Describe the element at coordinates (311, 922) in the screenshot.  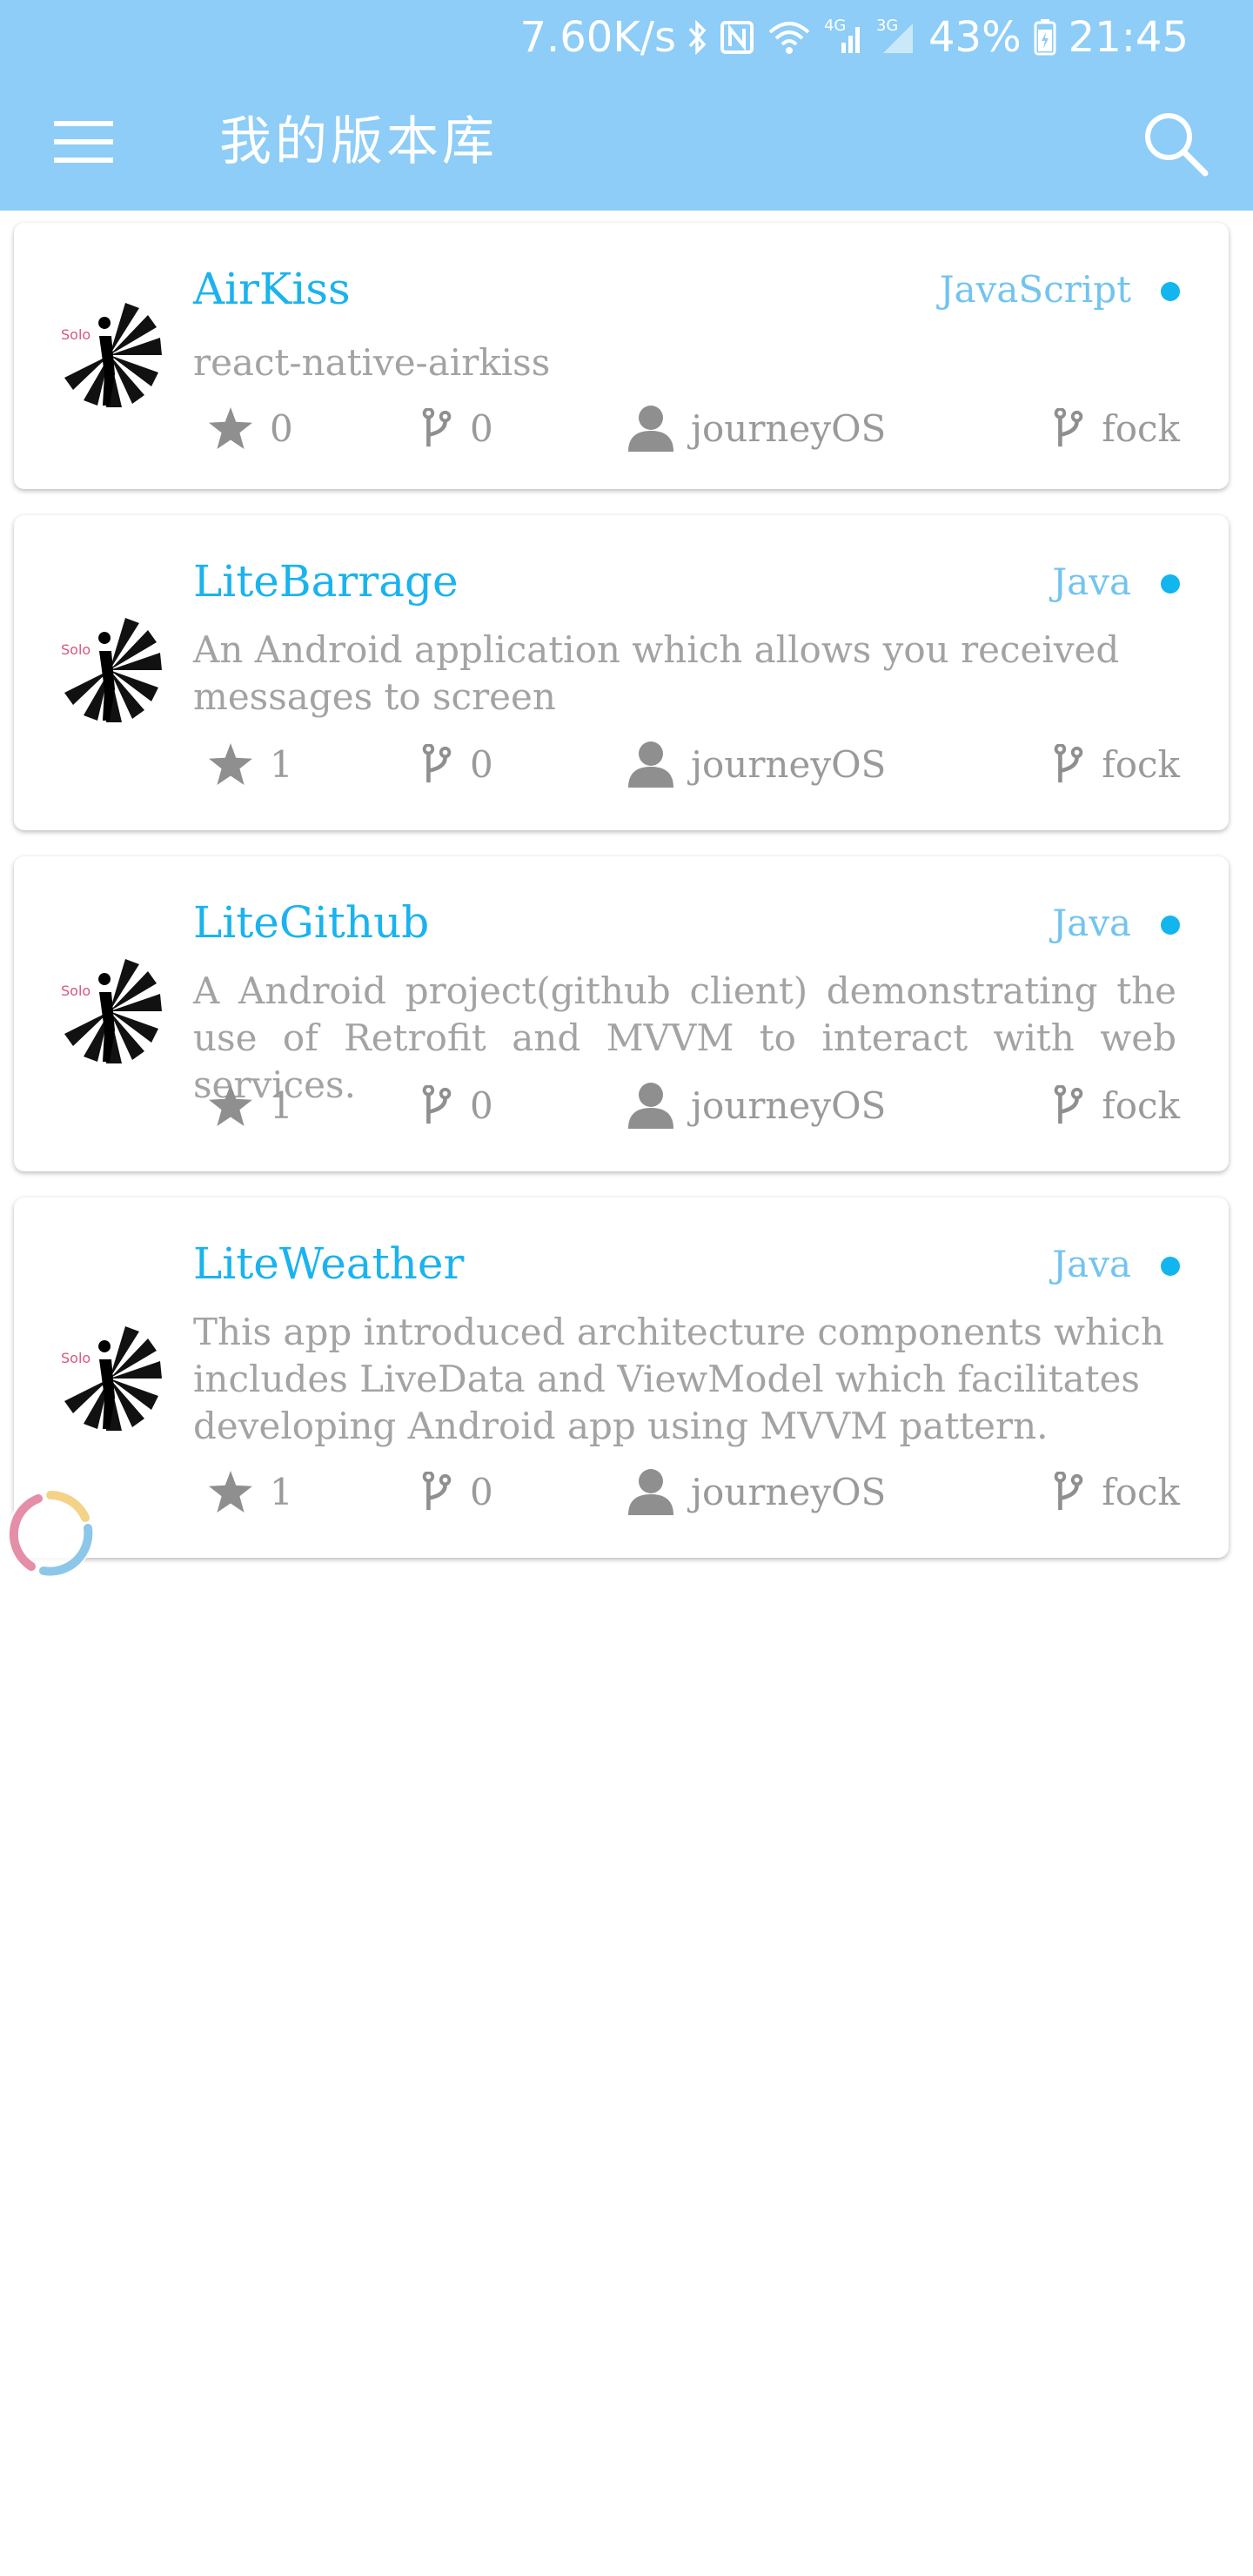
I see `repo-name: LiteGithub` at that location.